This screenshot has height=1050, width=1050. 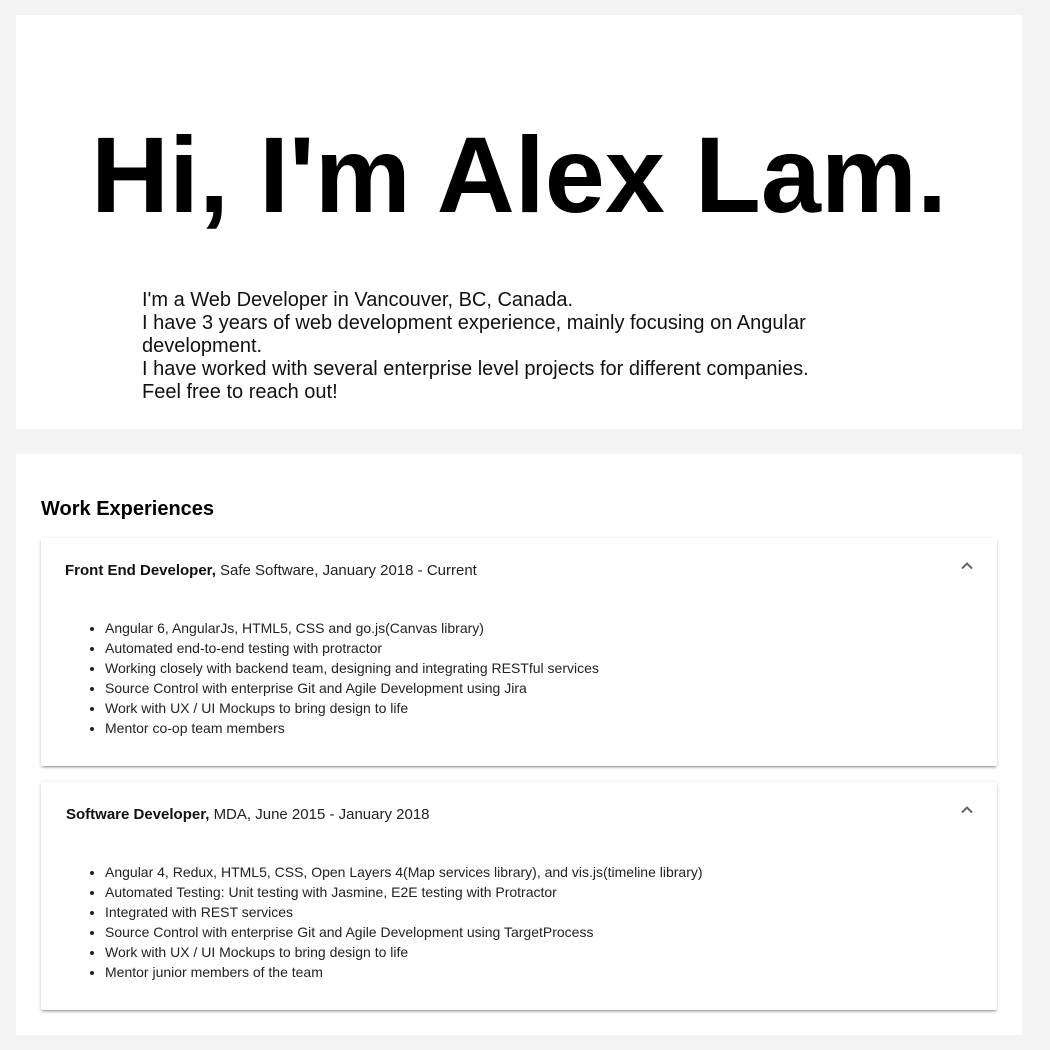 I want to click on job-details: Safe Software, January 2018 - Current, so click(x=348, y=570).